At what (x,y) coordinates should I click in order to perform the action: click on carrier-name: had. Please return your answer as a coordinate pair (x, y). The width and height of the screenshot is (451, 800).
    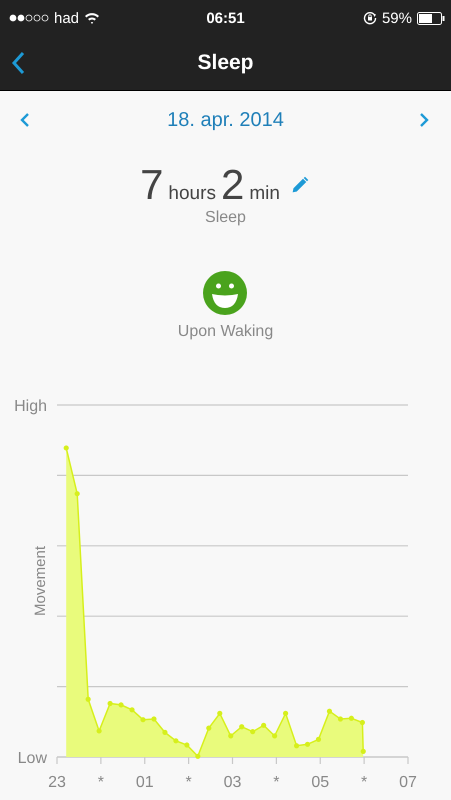
    Looking at the image, I should click on (67, 18).